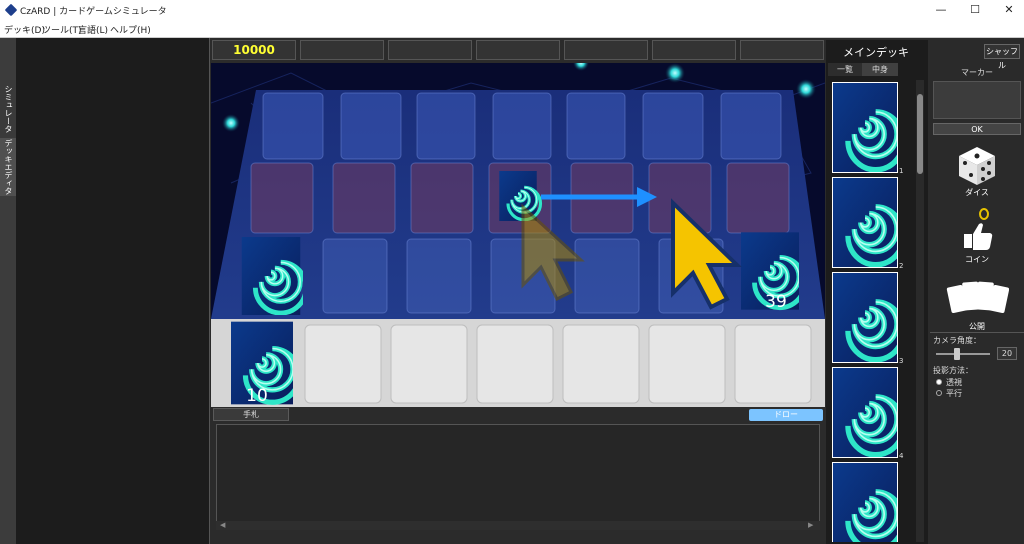 Image resolution: width=1024 pixels, height=544 pixels. Describe the element at coordinates (977, 166) in the screenshot. I see `dice-icon` at that location.